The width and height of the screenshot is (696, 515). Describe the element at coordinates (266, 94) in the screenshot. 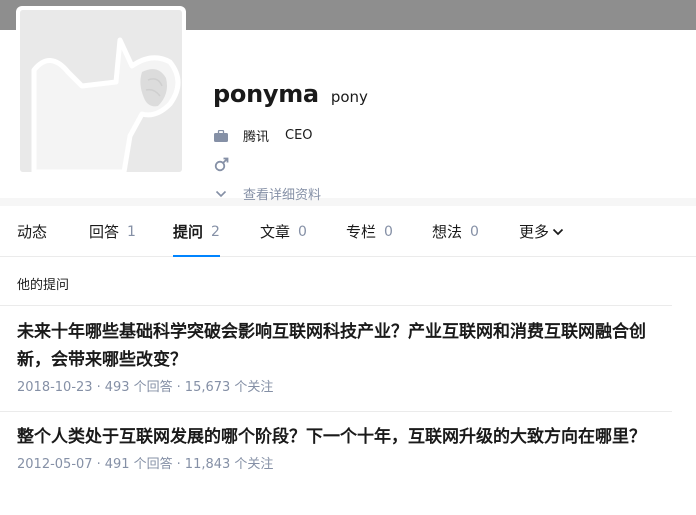

I see `profile-name: ponyma` at that location.